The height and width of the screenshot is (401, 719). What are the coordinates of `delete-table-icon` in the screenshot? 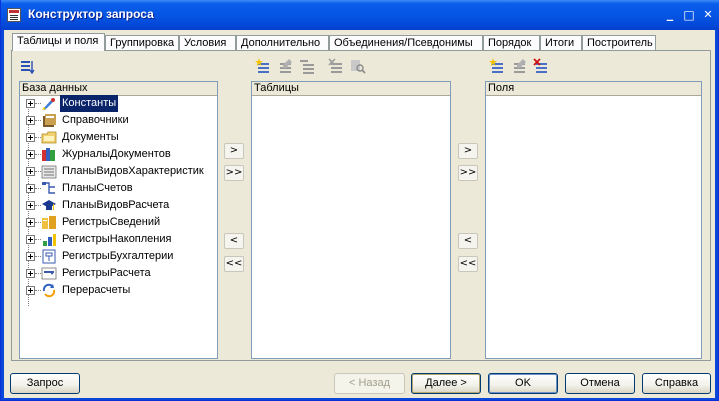 It's located at (335, 65).